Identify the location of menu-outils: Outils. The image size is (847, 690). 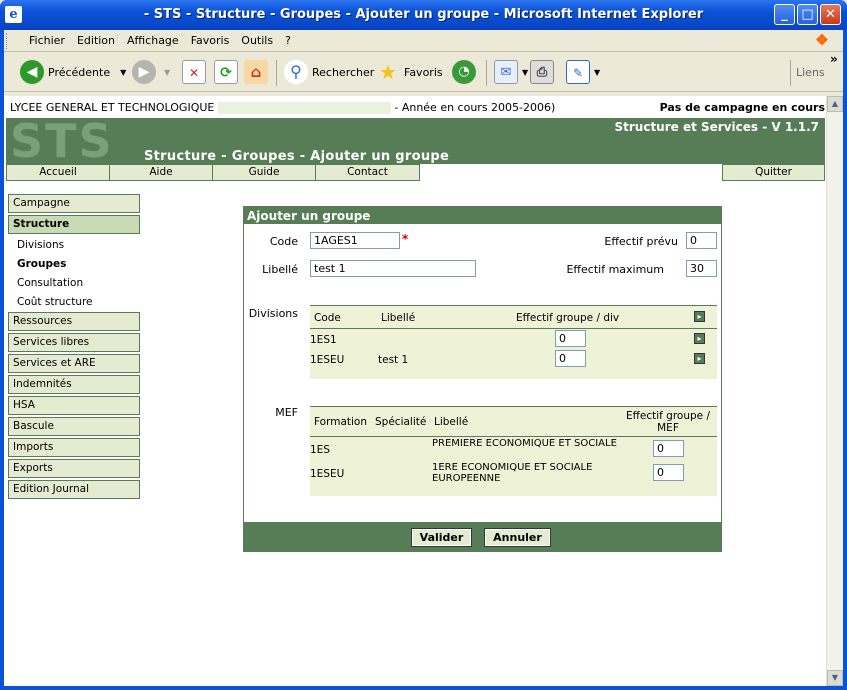
(257, 40).